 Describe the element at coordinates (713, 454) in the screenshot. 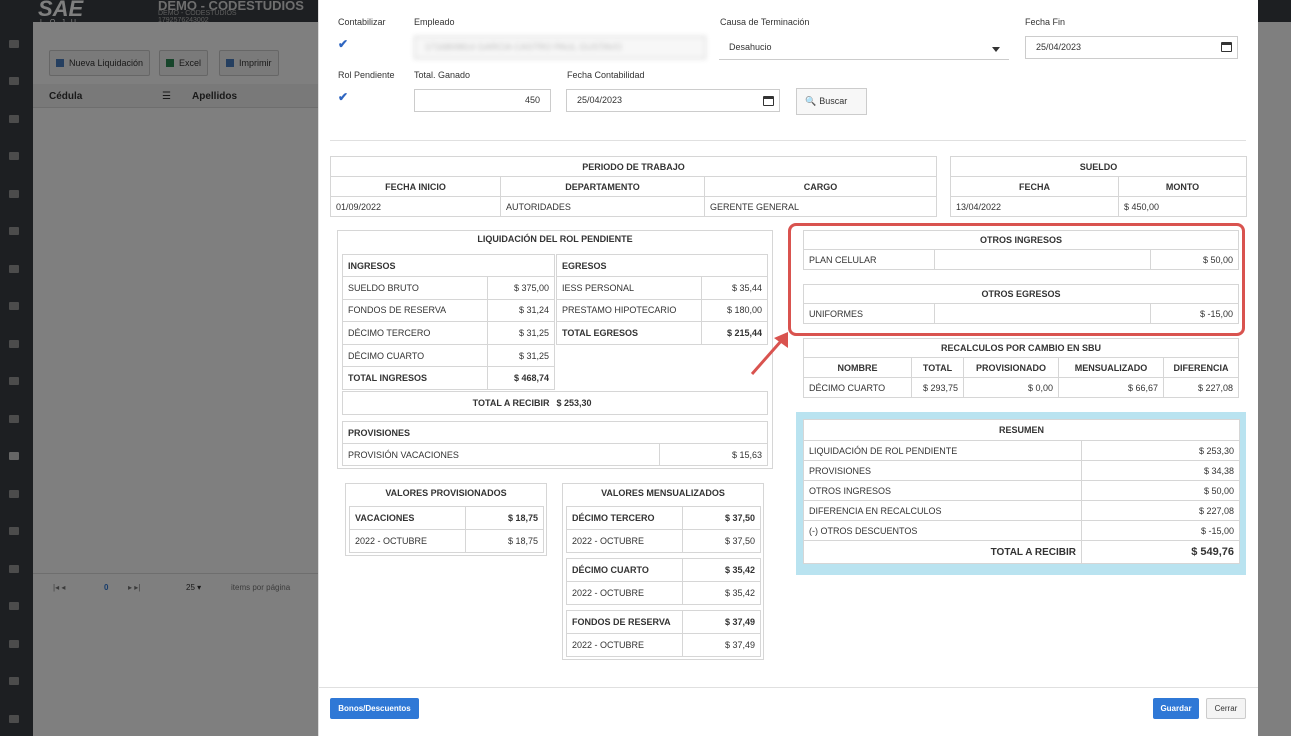

I see `provision-value: $ 15,63` at that location.